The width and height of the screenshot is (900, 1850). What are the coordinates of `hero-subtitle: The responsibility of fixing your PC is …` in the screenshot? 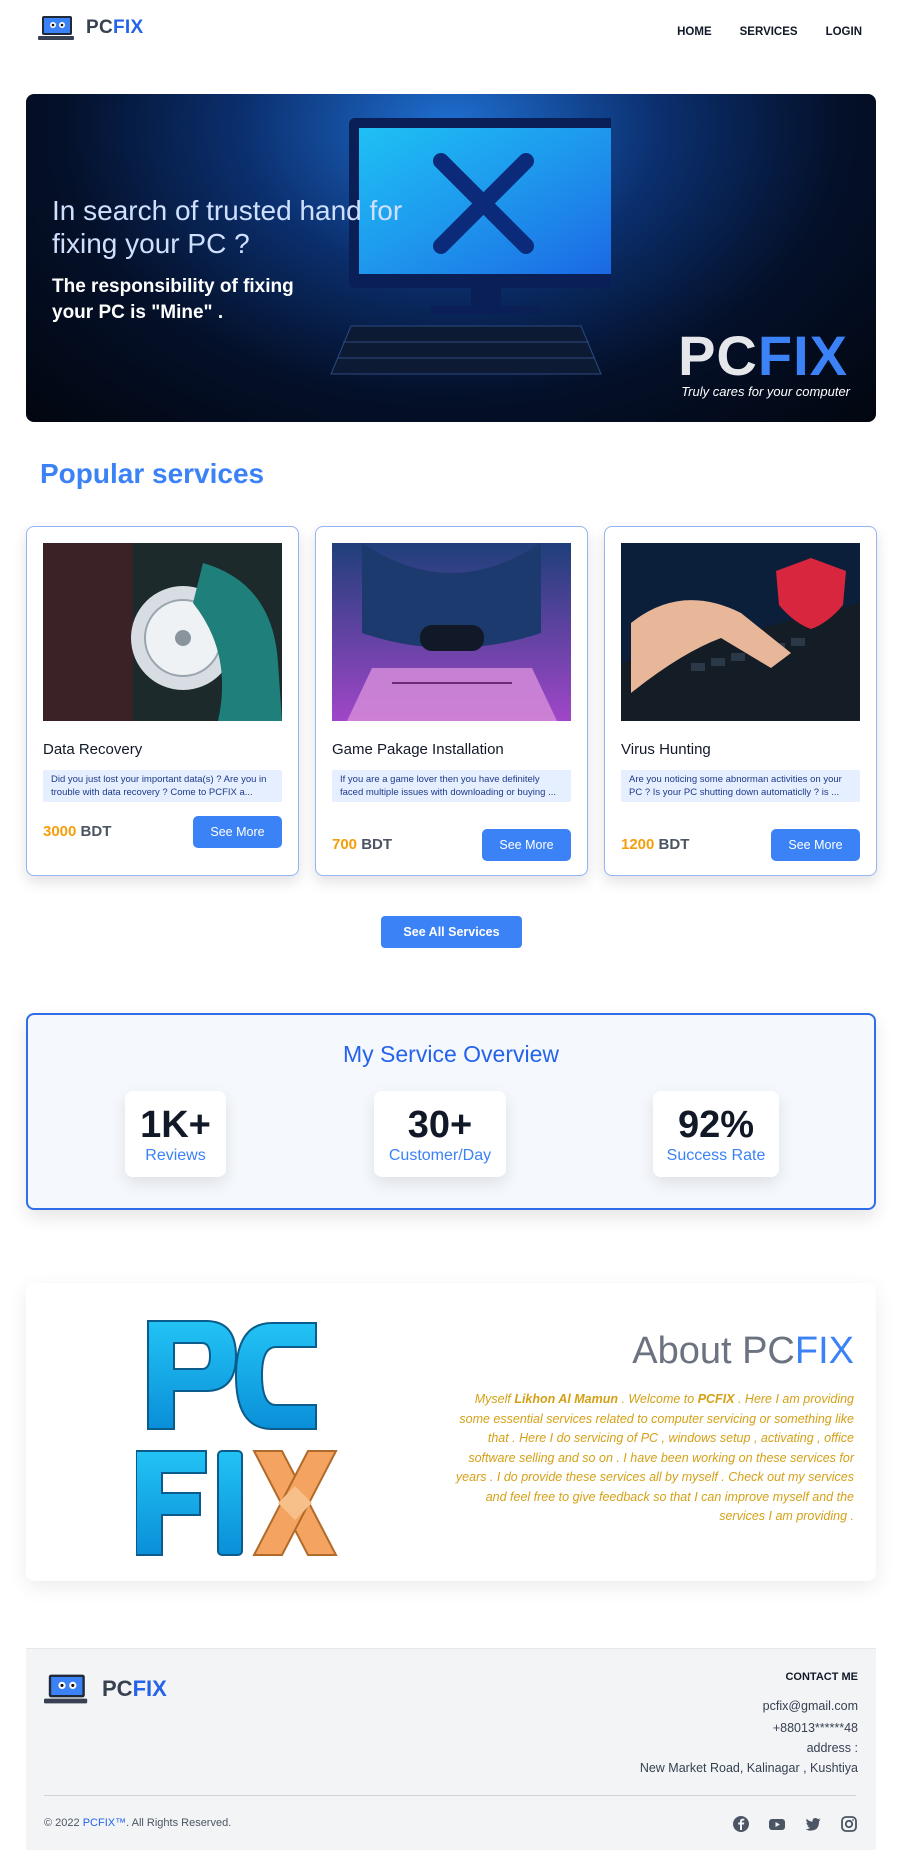 It's located at (173, 299).